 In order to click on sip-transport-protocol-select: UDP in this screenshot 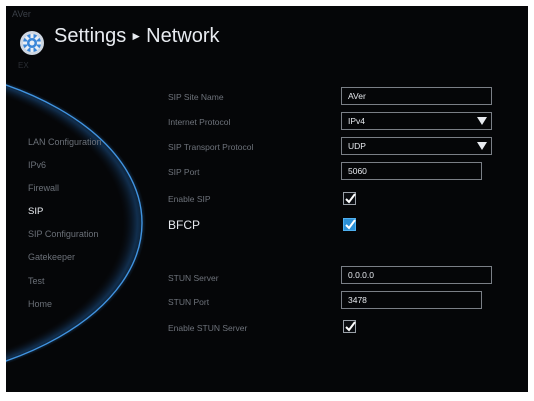, I will do `click(416, 146)`.